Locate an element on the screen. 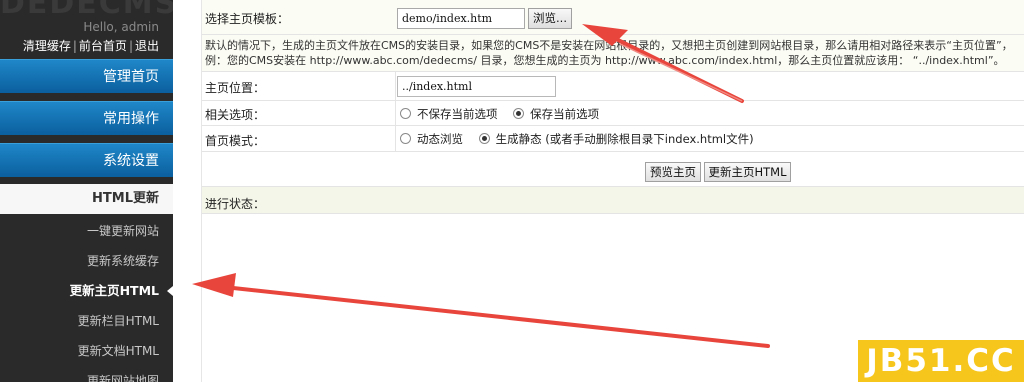 Image resolution: width=1024 pixels, height=382 pixels. sidebar-item-label: 更新主页HTML is located at coordinates (114, 290).